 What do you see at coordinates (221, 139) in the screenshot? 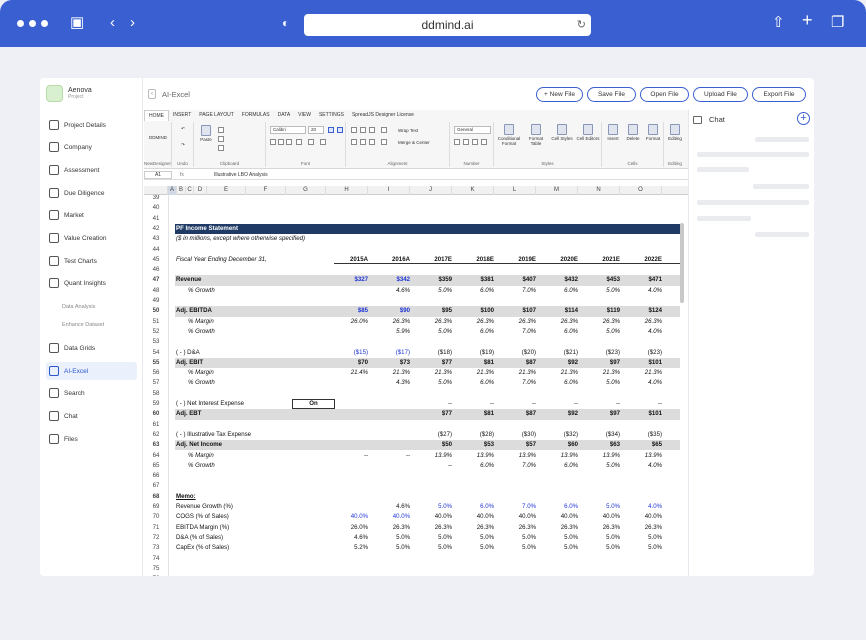
I see `copy-icon` at bounding box center [221, 139].